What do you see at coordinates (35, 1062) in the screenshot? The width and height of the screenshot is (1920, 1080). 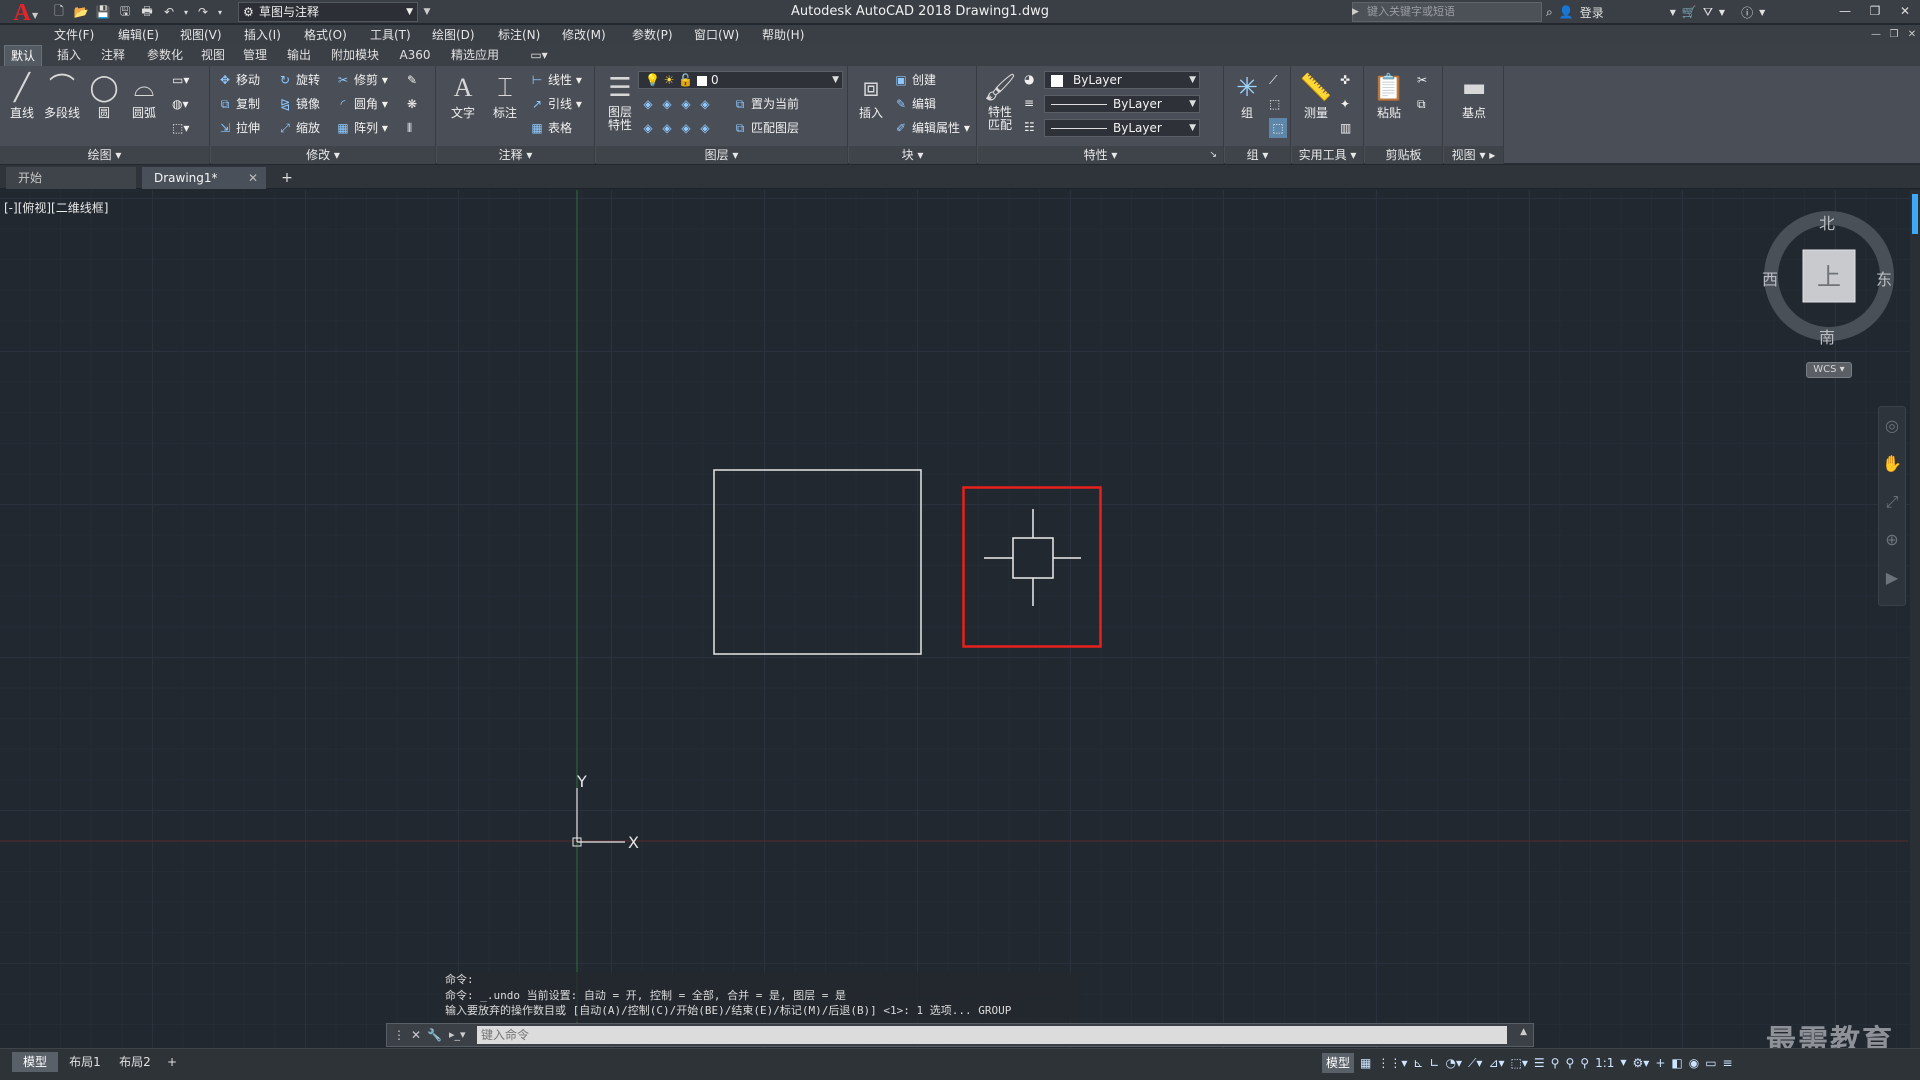 I see `layout-tab-model: 模型` at bounding box center [35, 1062].